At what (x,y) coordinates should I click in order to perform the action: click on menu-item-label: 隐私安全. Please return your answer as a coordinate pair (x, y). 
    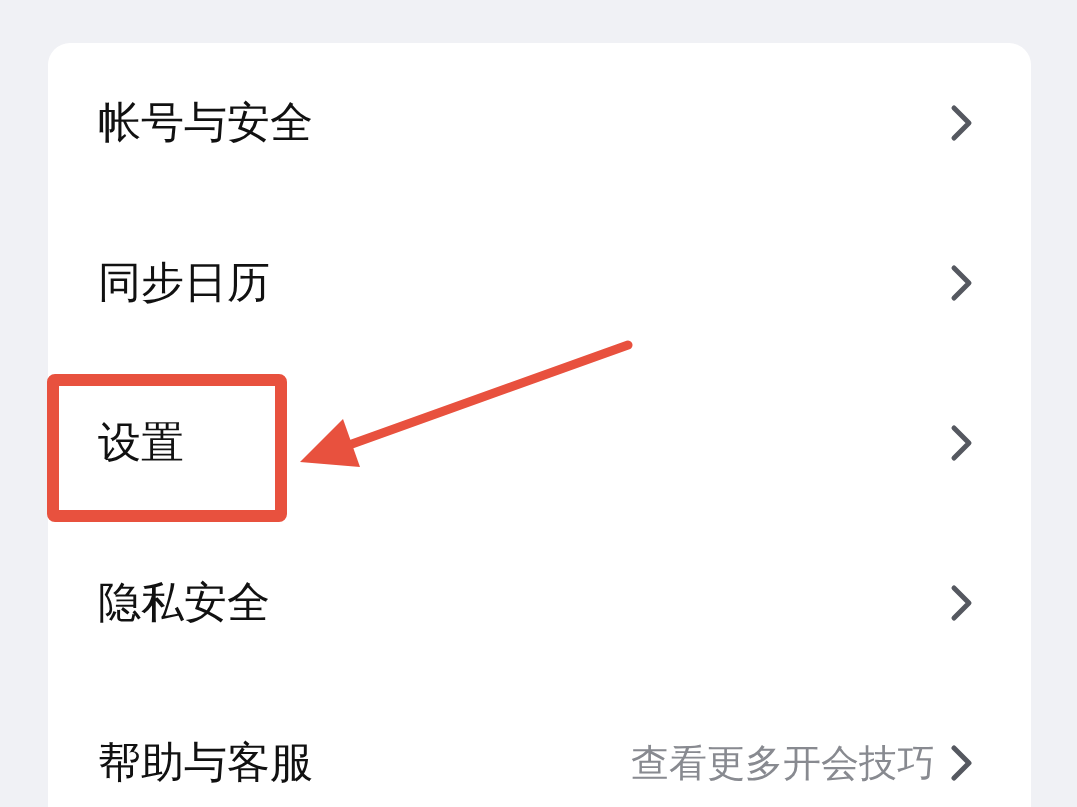
    Looking at the image, I should click on (184, 602).